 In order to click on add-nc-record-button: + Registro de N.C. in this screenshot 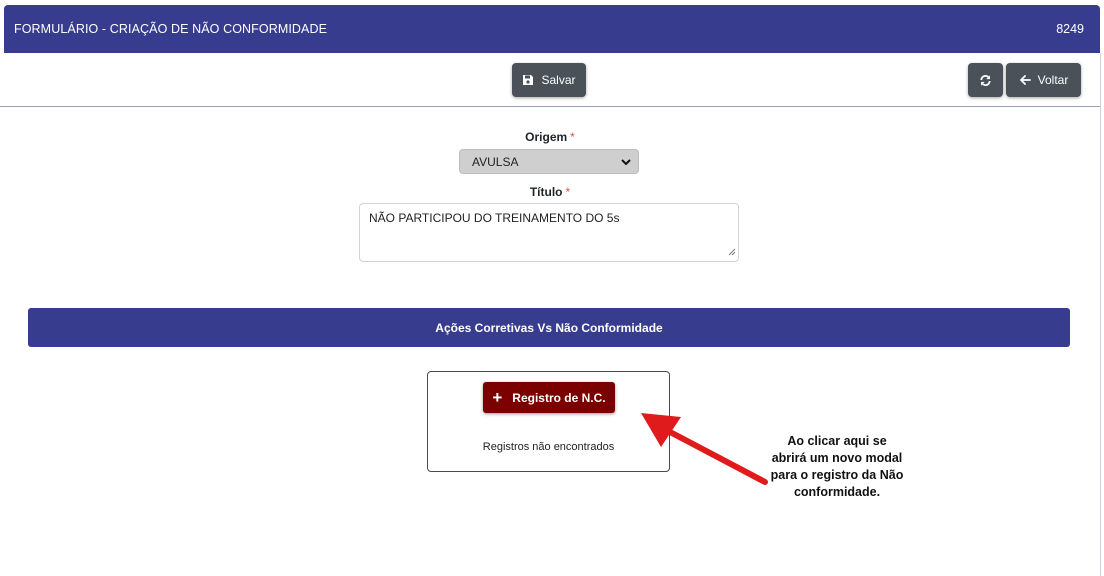, I will do `click(549, 397)`.